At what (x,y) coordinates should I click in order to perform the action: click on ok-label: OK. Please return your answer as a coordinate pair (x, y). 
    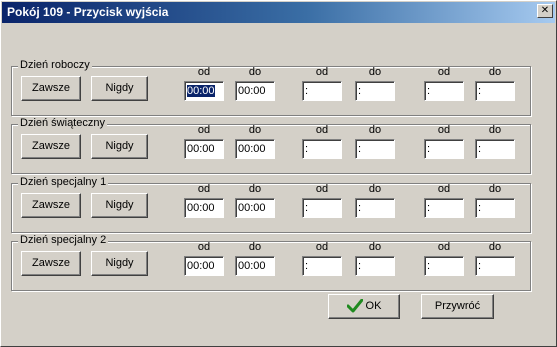
    Looking at the image, I should click on (373, 306).